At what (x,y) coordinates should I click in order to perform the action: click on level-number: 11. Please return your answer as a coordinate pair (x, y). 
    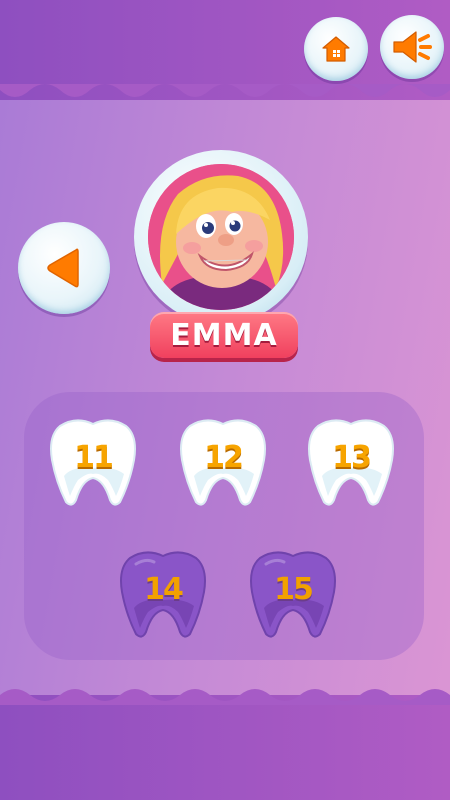
    Looking at the image, I should click on (94, 457).